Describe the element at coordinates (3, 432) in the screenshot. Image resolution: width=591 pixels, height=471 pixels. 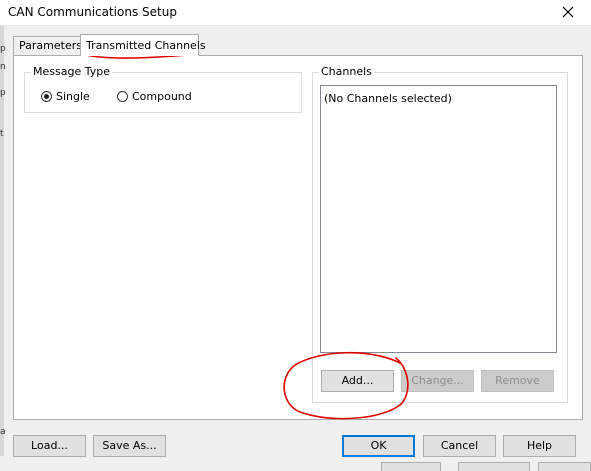
I see `background-glyph: a` at that location.